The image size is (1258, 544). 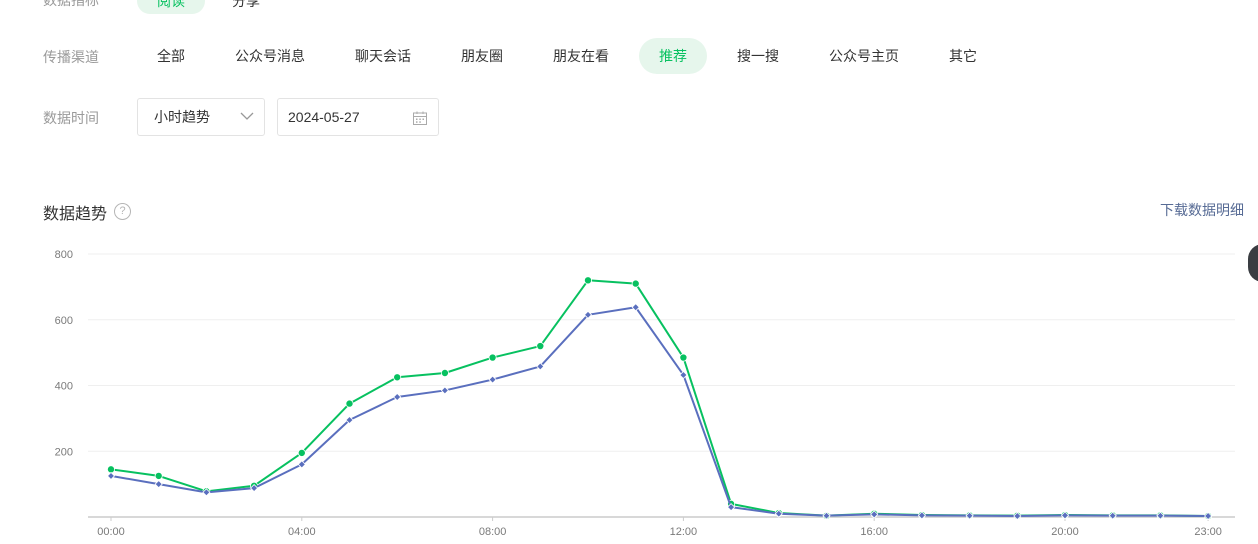 I want to click on x-tick-label: 23:00, so click(x=1208, y=532).